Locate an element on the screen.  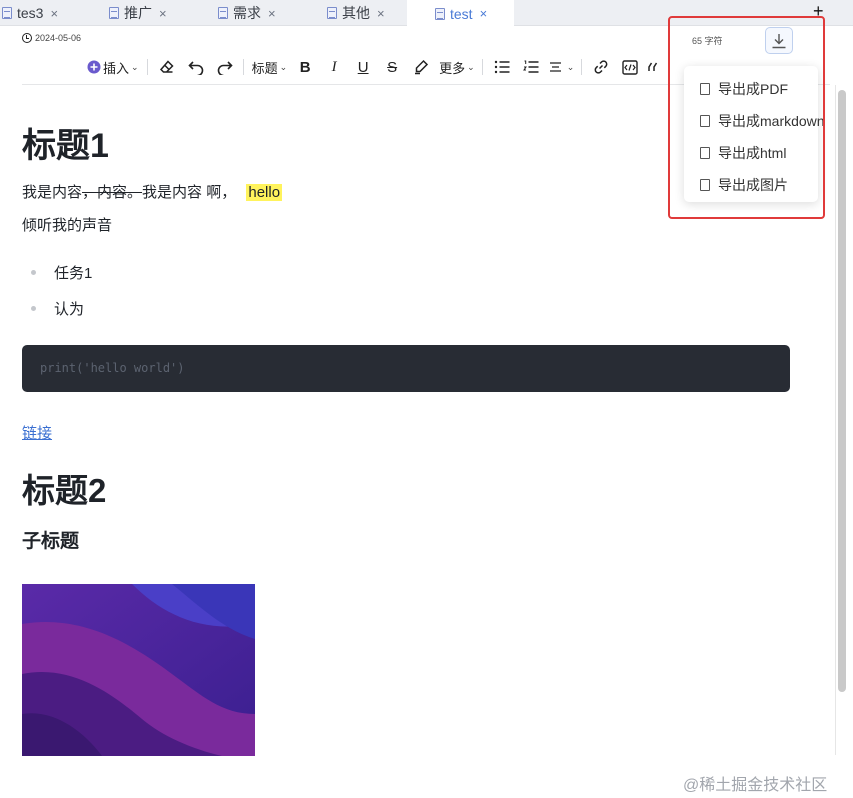
wallpaper-image is located at coordinates (138, 670).